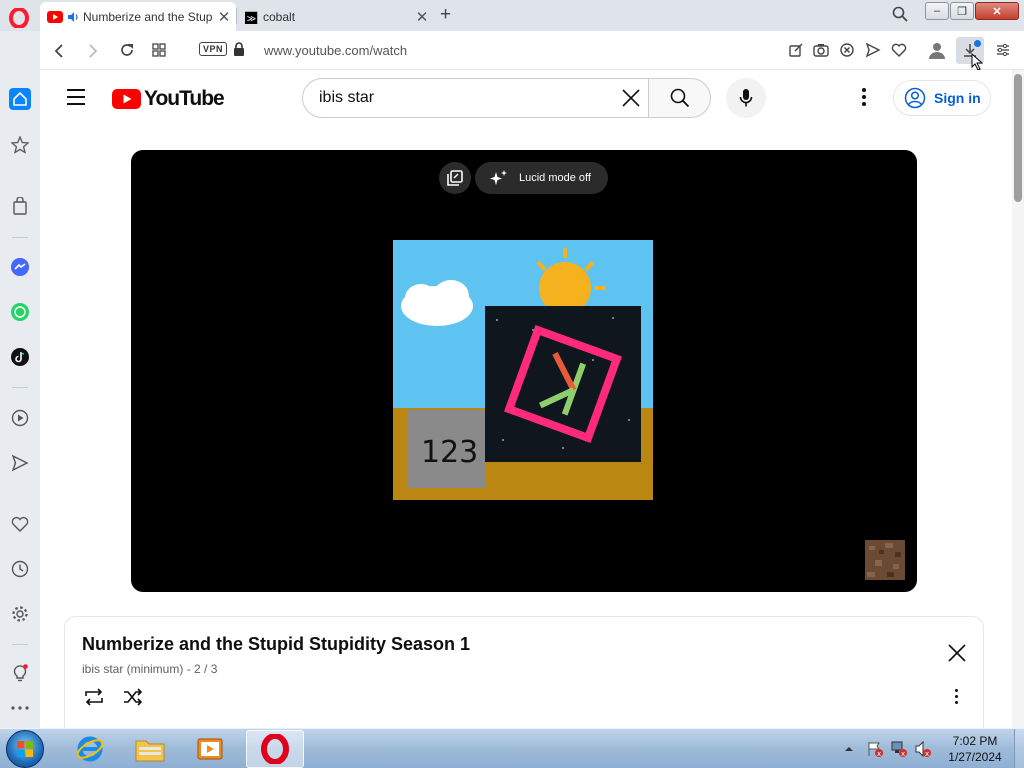 The image size is (1024, 768). Describe the element at coordinates (1019, 748) in the screenshot. I see `show-desktop-button` at that location.